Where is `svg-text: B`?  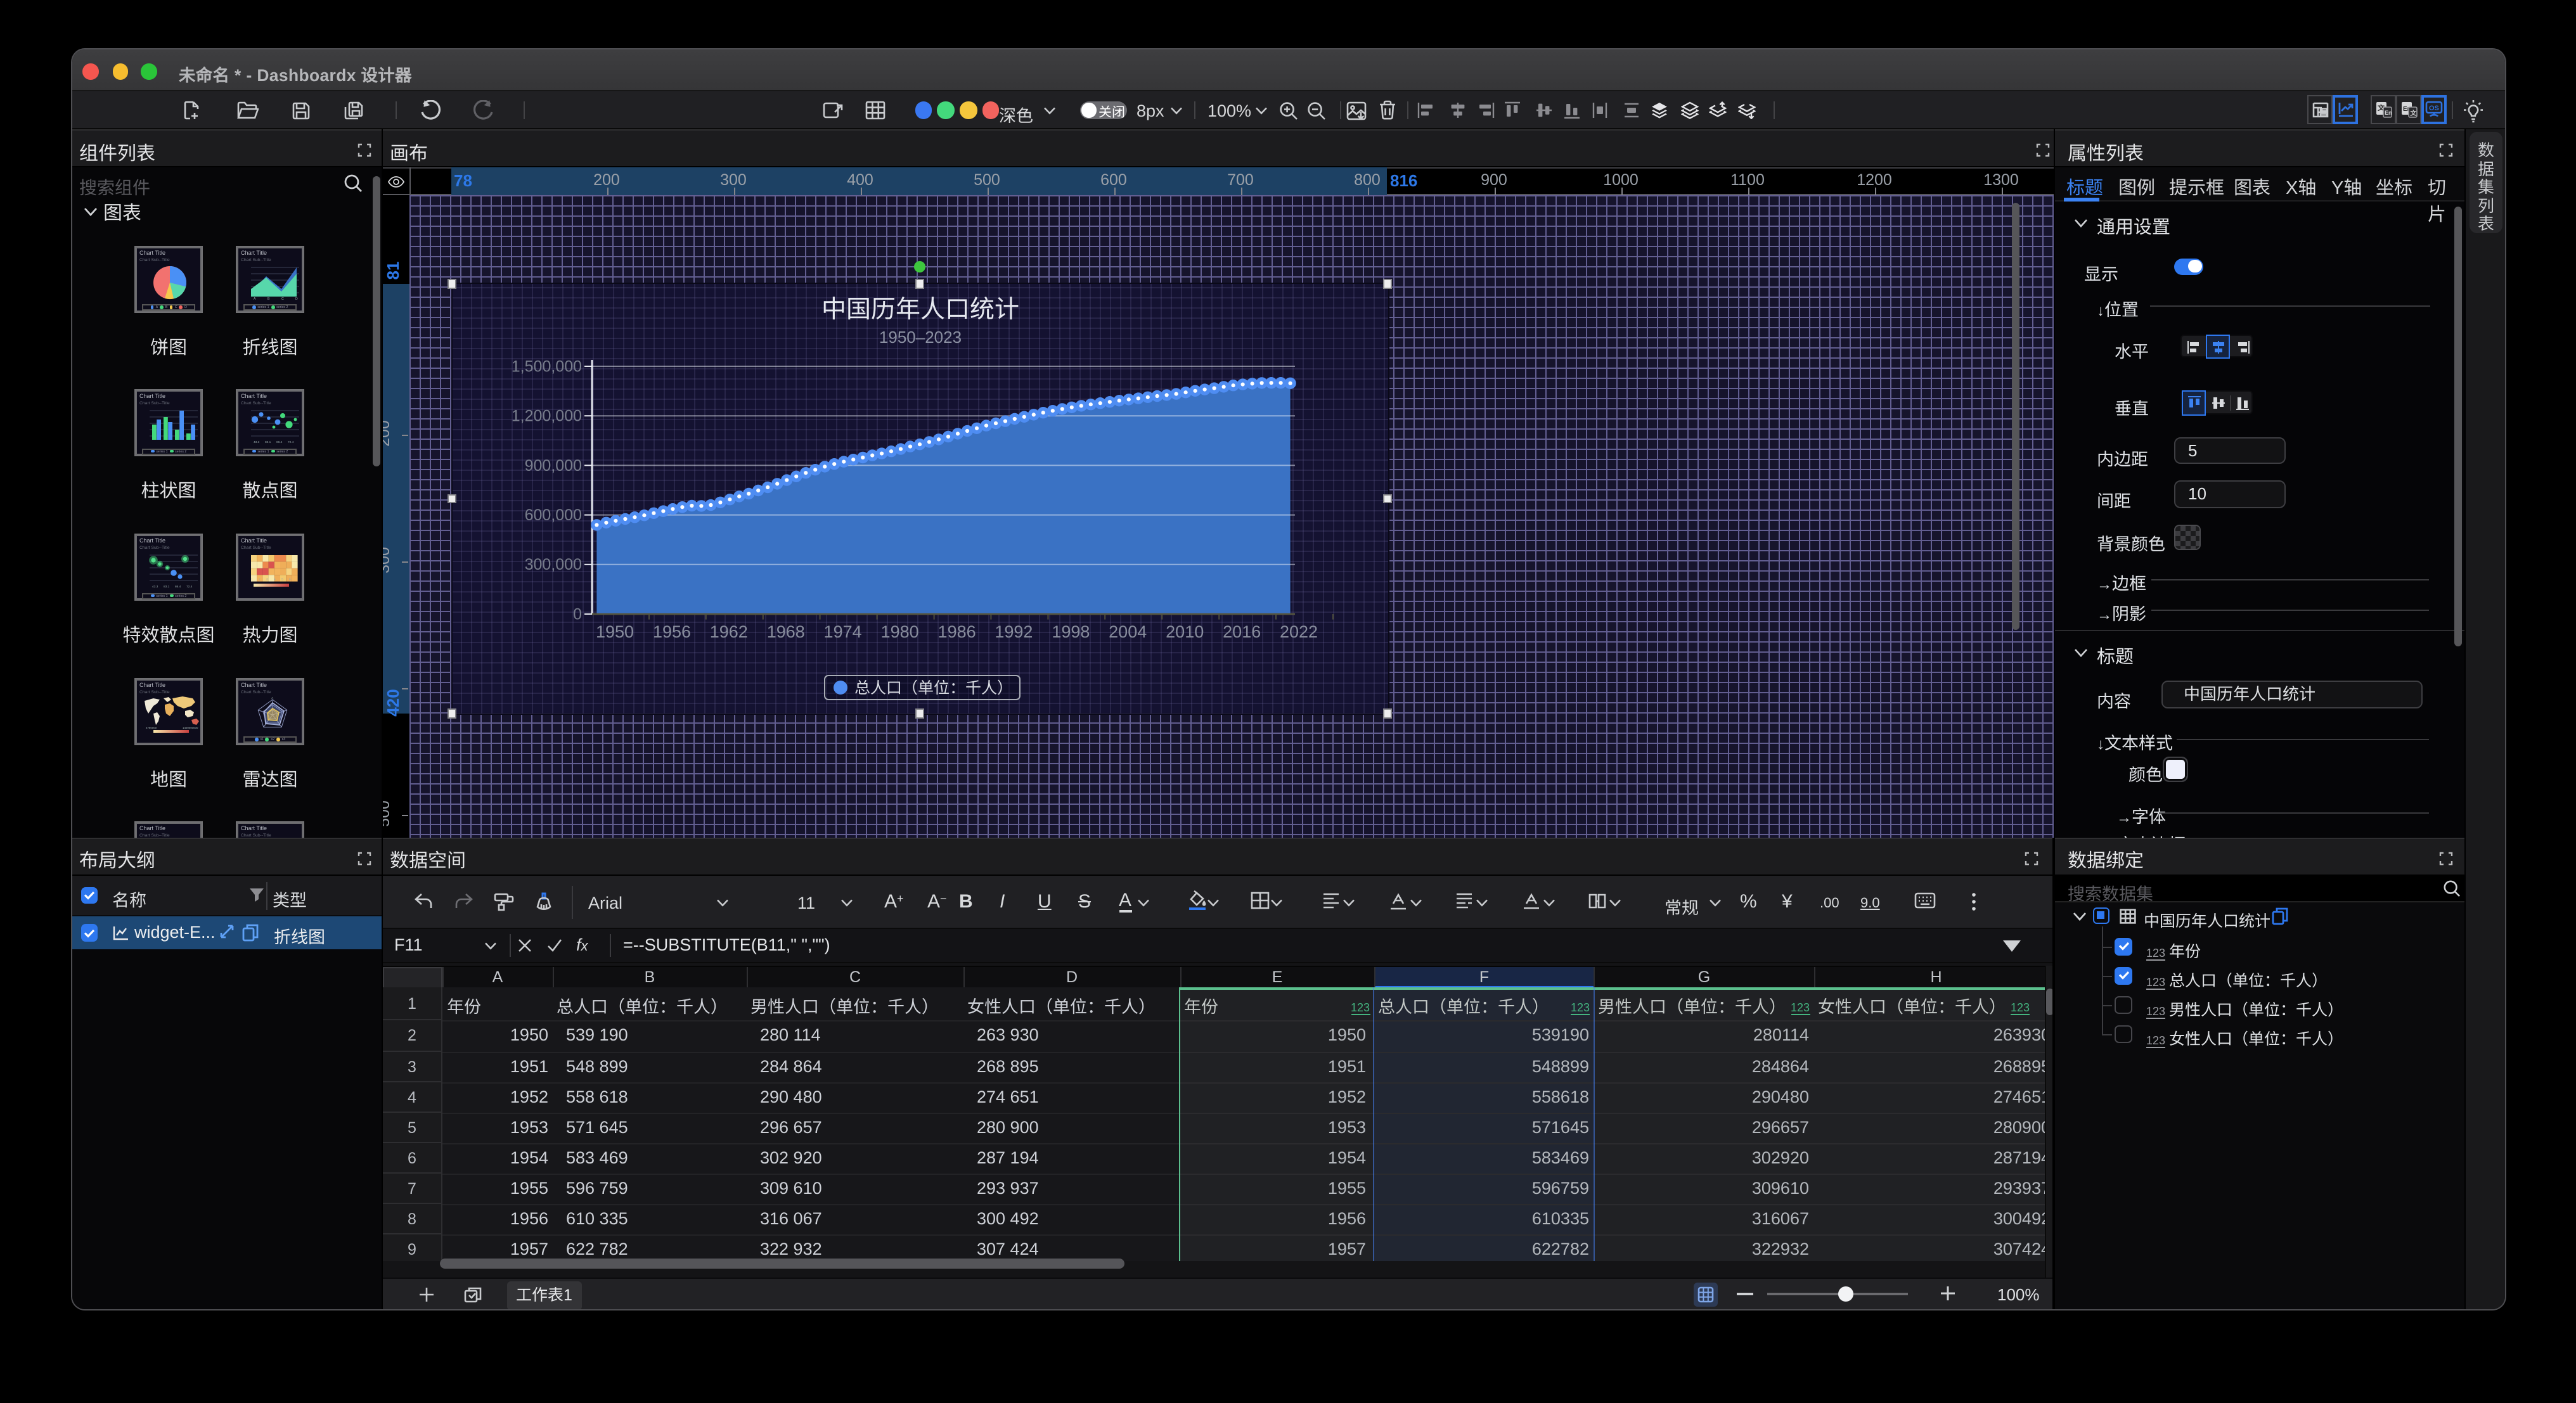
svg-text: B is located at coordinates (268, 298).